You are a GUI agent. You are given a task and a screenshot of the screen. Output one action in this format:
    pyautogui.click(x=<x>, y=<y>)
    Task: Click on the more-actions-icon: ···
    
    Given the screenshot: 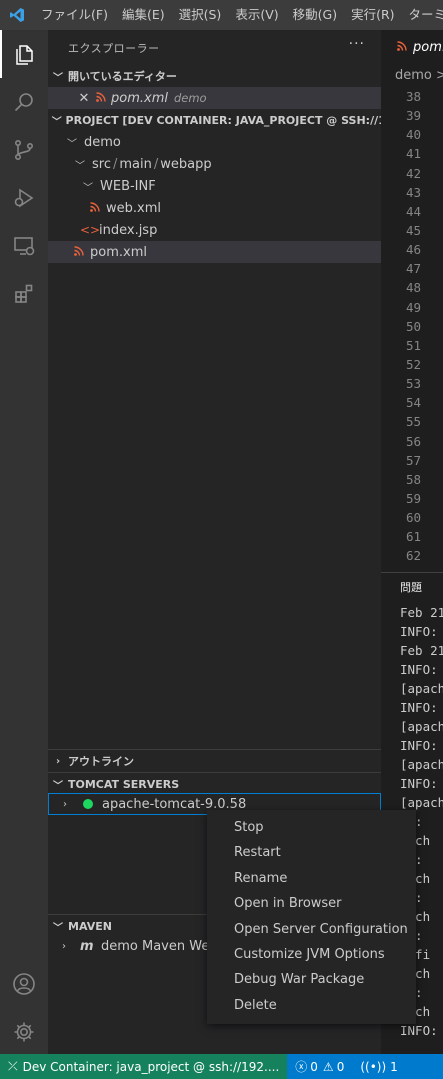 What is the action you would take?
    pyautogui.click(x=357, y=44)
    